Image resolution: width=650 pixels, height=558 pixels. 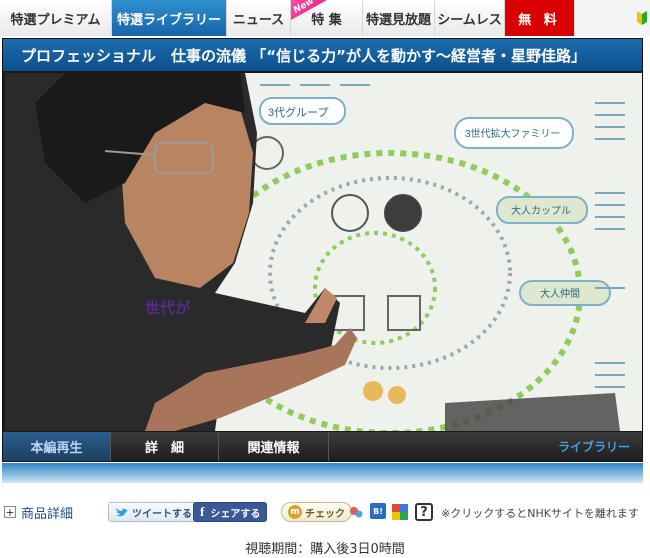 I want to click on external-site-notice: ※クリックするとNHKサイトを離れます, so click(x=540, y=513).